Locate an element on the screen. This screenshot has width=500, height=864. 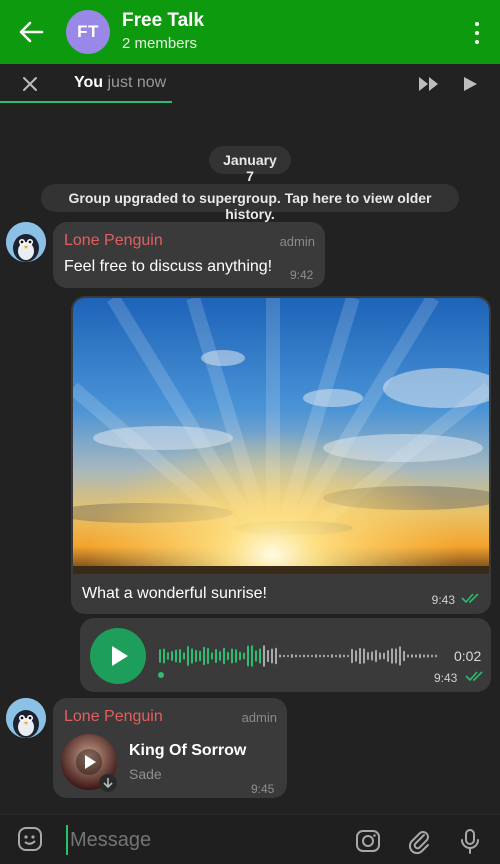
admin-badge: admin is located at coordinates (297, 241).